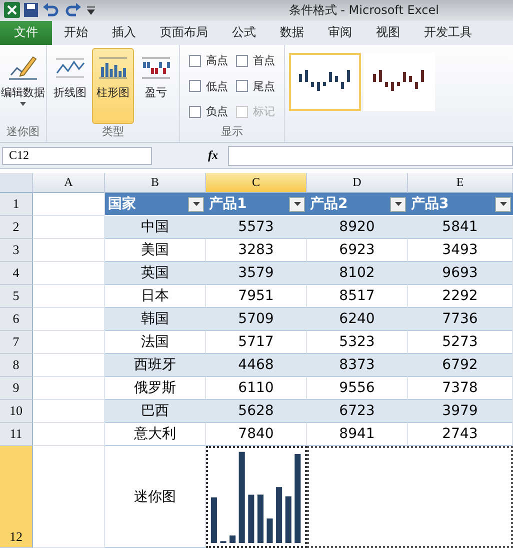  Describe the element at coordinates (16, 227) in the screenshot. I see `row-number: 2` at that location.